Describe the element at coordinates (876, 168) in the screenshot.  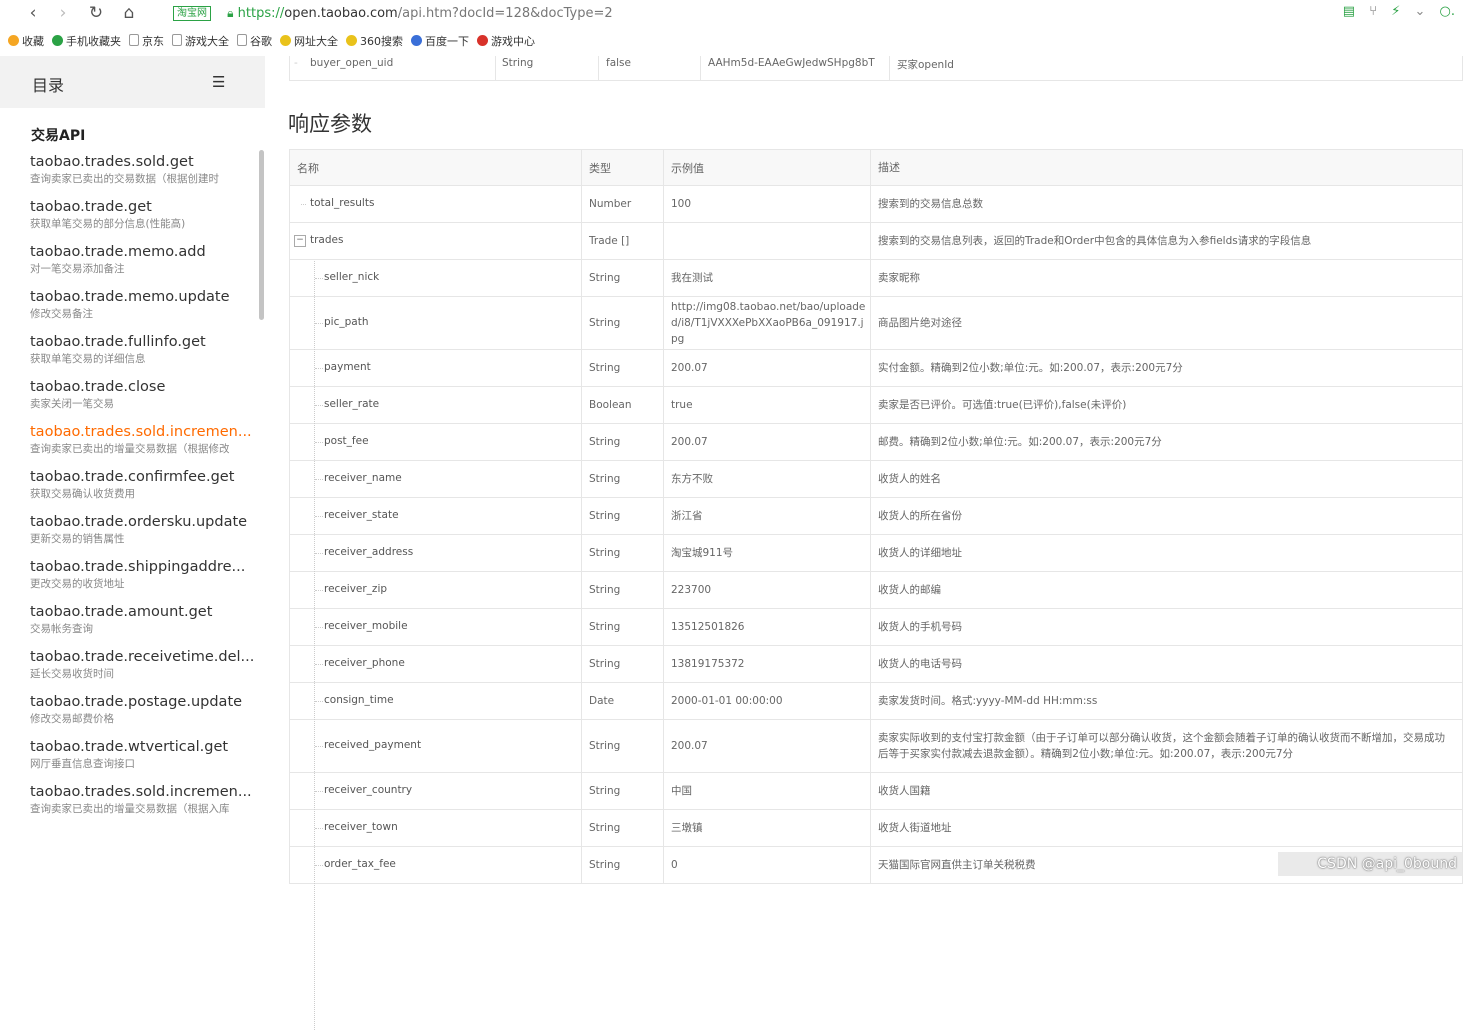
I see `table-header: 名称 类型 示例值 描述` at that location.